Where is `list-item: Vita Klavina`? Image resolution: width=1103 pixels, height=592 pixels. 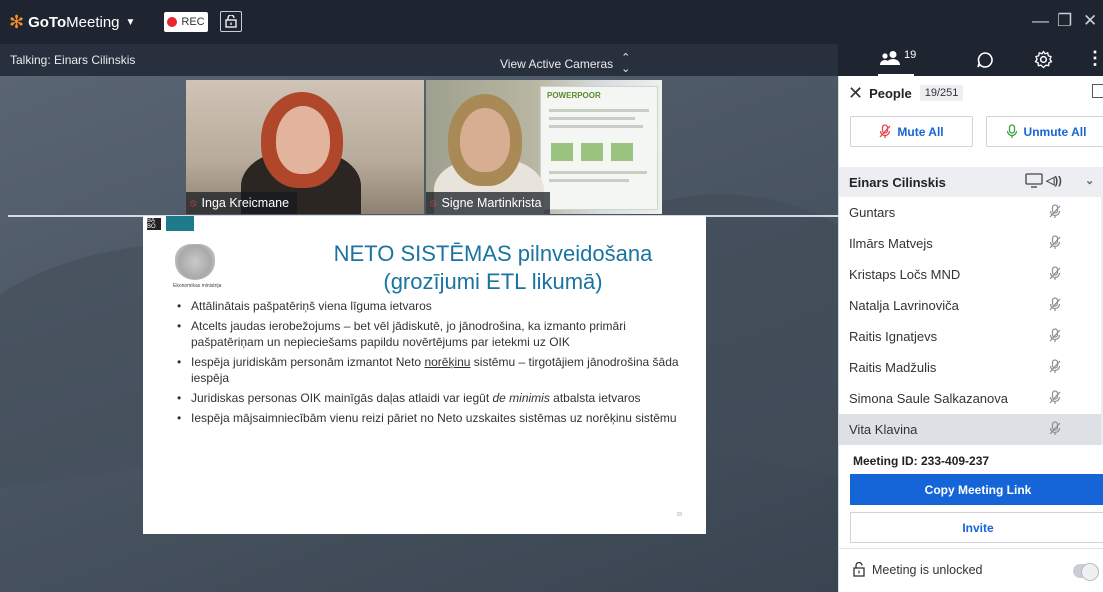 list-item: Vita Klavina is located at coordinates (971, 429).